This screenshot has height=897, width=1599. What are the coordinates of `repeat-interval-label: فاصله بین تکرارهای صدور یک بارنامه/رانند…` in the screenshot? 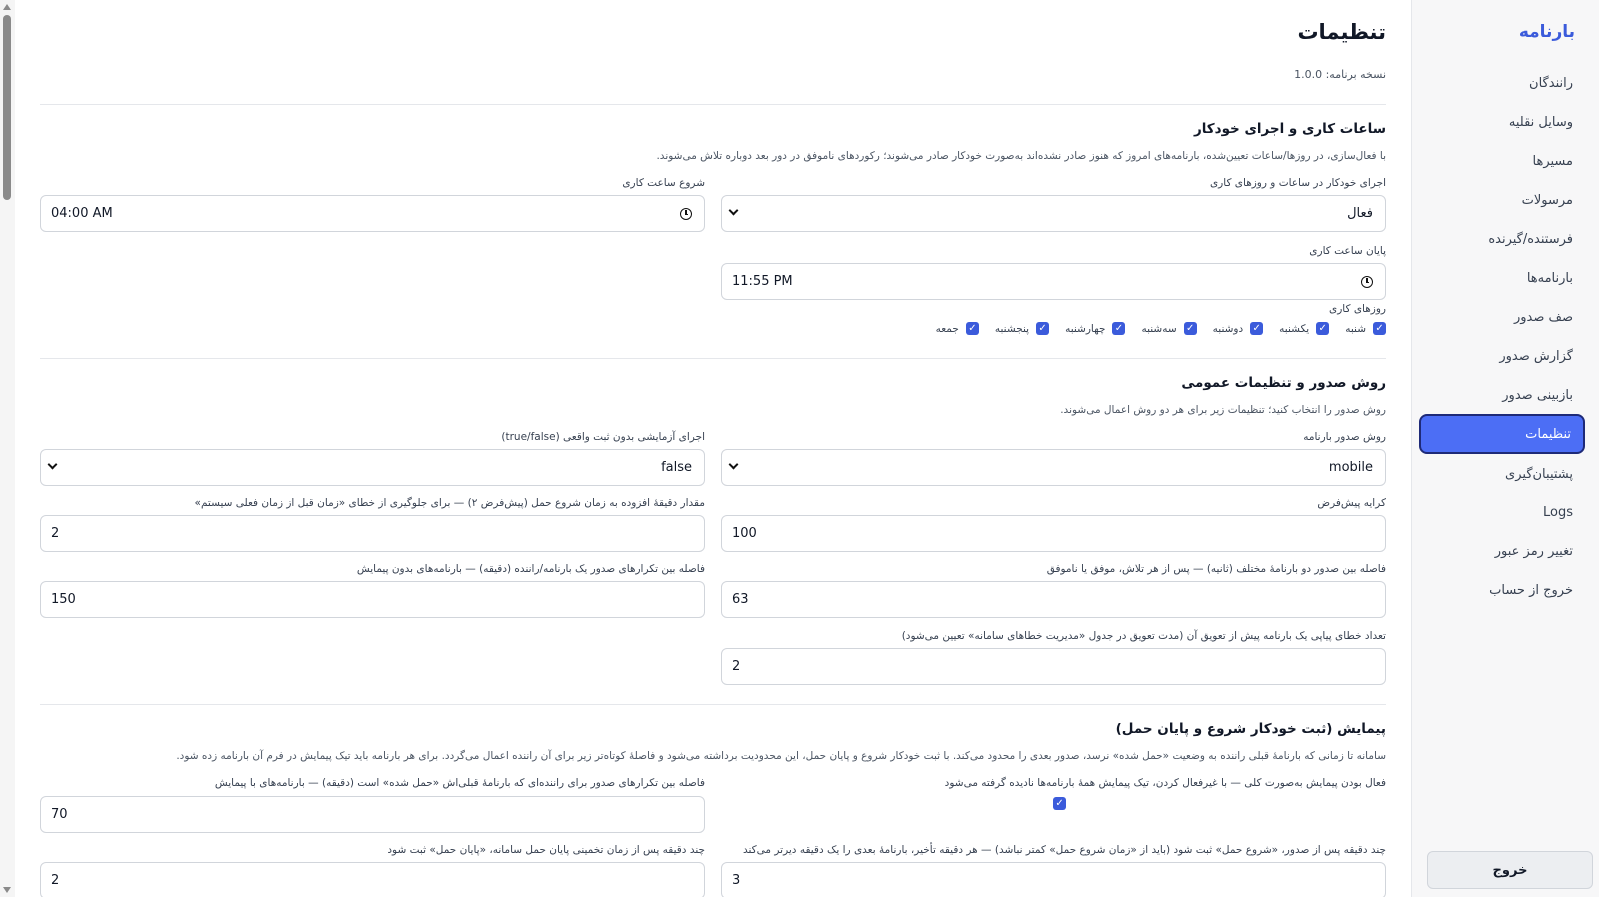 It's located at (530, 569).